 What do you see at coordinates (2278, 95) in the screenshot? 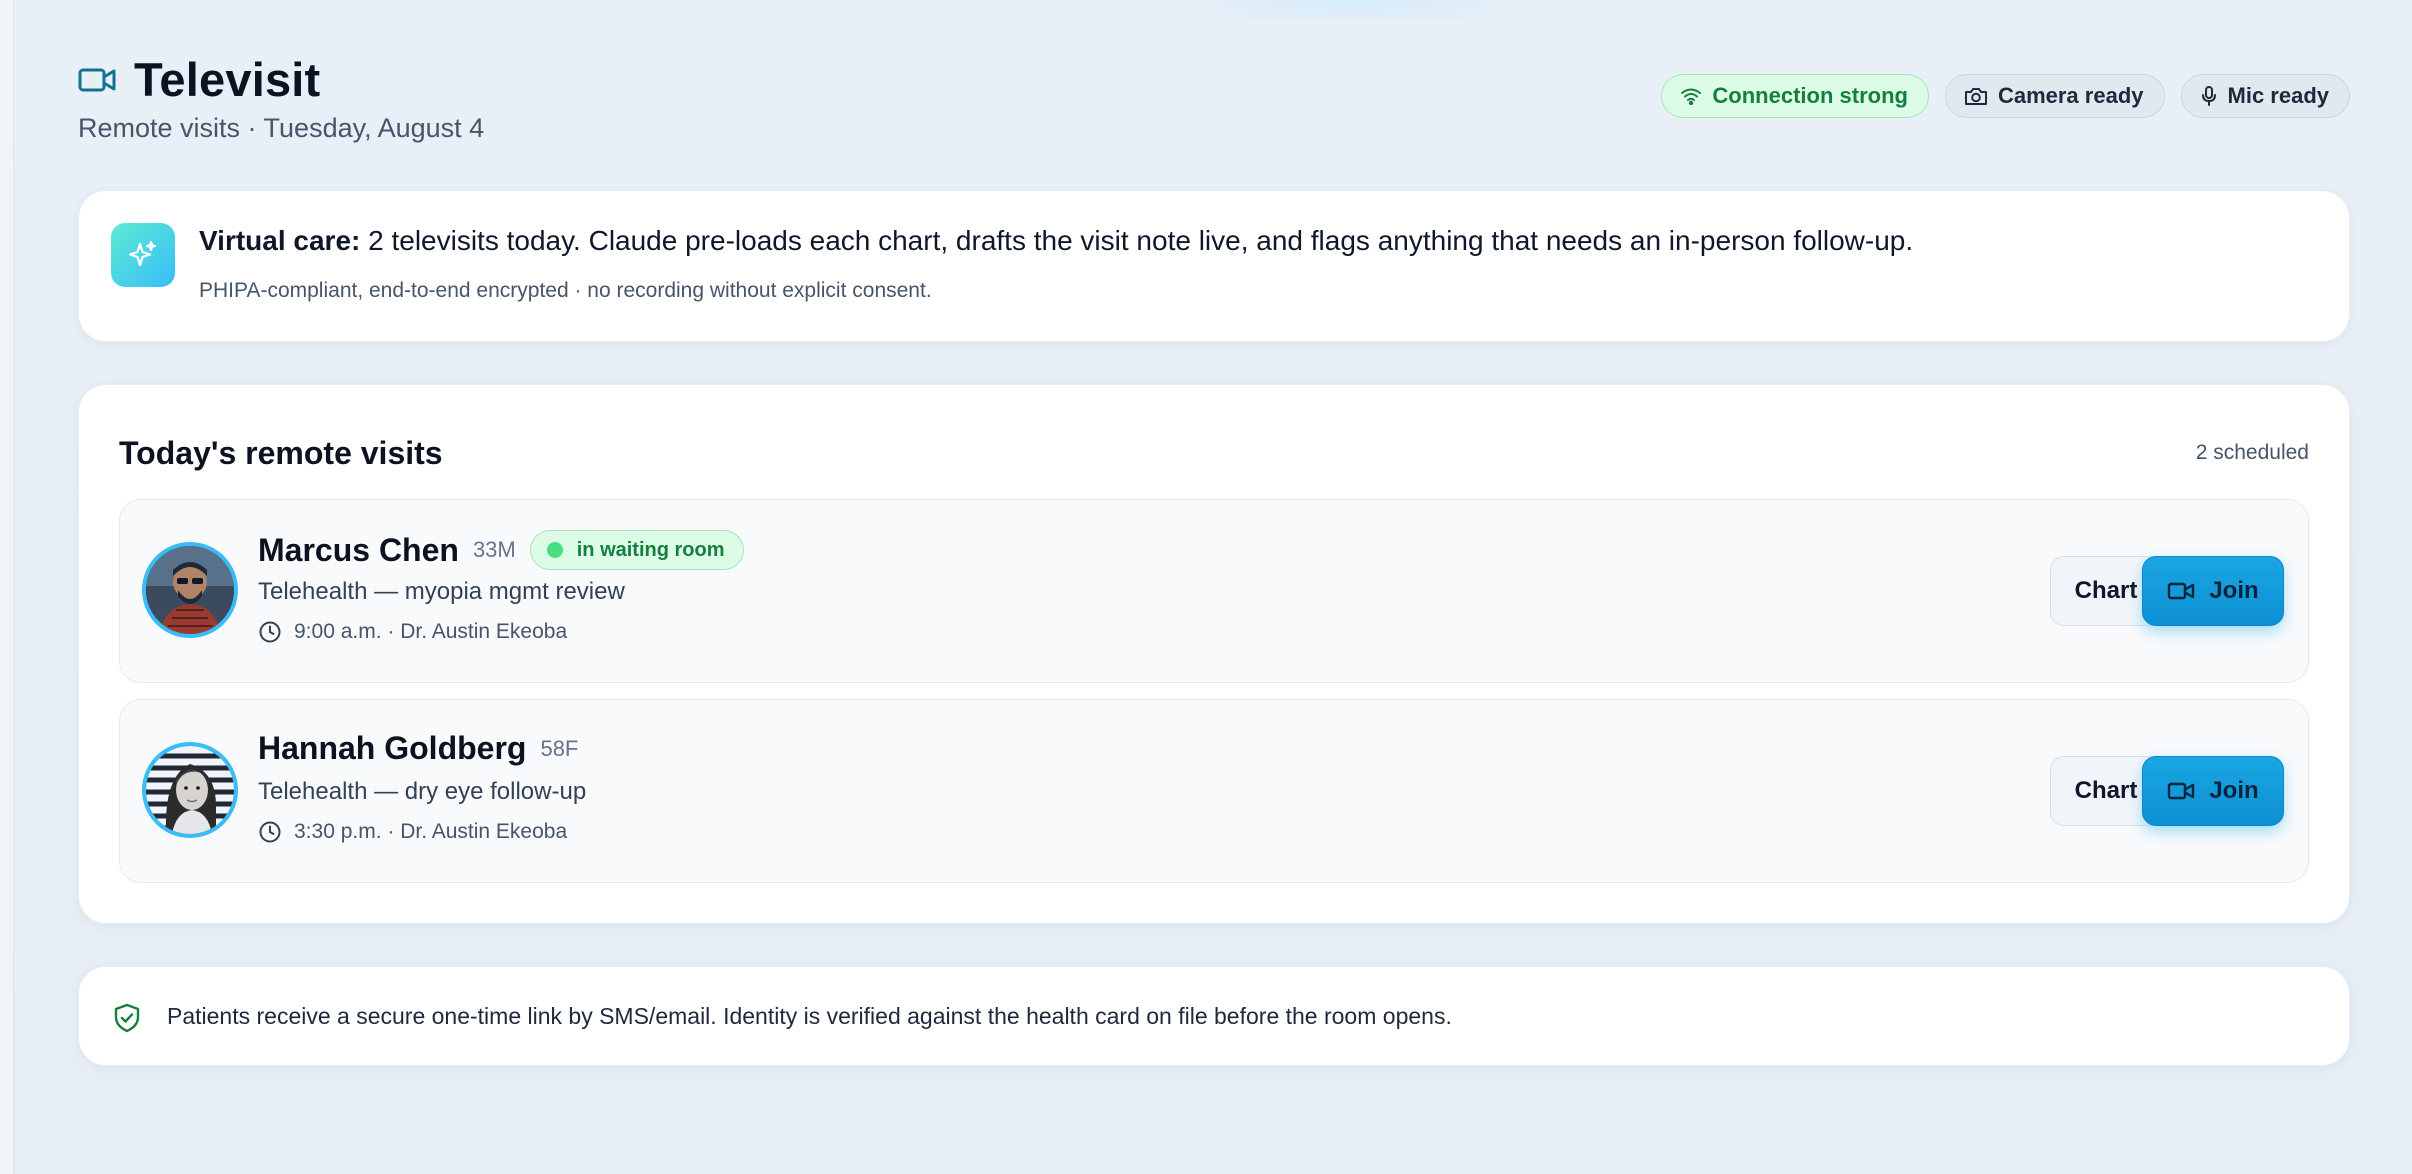
I see `mic-status-label: Mic ready` at bounding box center [2278, 95].